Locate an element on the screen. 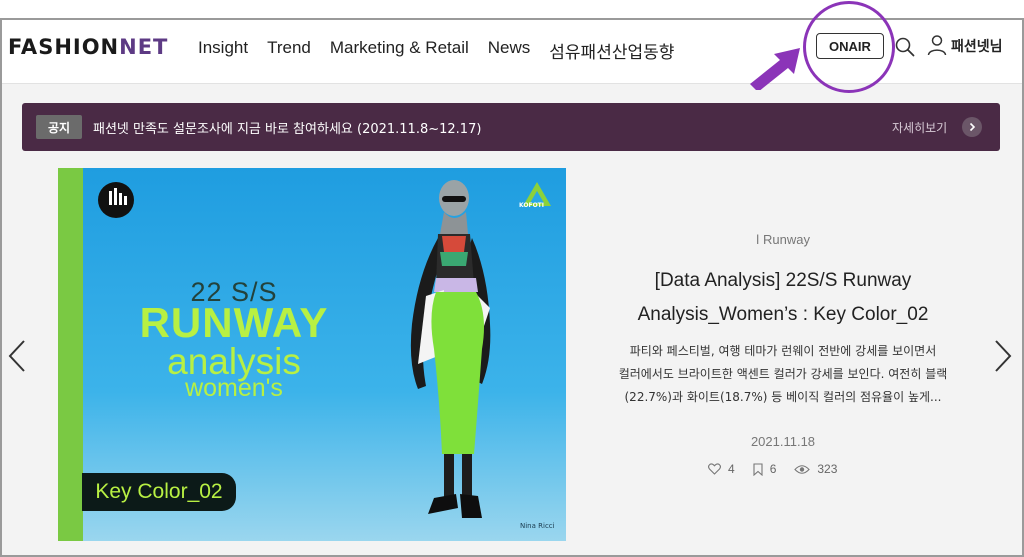 Image resolution: width=1024 pixels, height=557 pixels. article-summary-line2: 컬러에서도 브라이트한 액센트 컬러가 강세를 보인다. 여전히 블랙 is located at coordinates (783, 374).